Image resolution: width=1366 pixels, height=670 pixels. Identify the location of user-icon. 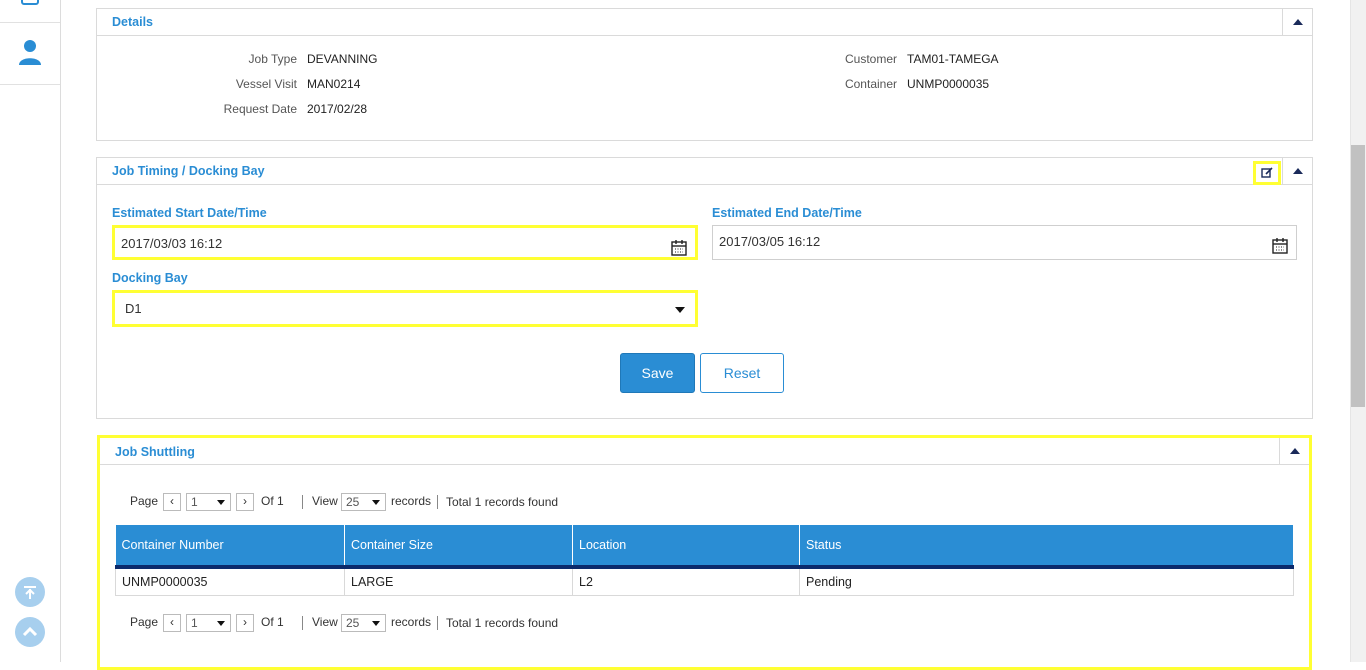
(30, 52).